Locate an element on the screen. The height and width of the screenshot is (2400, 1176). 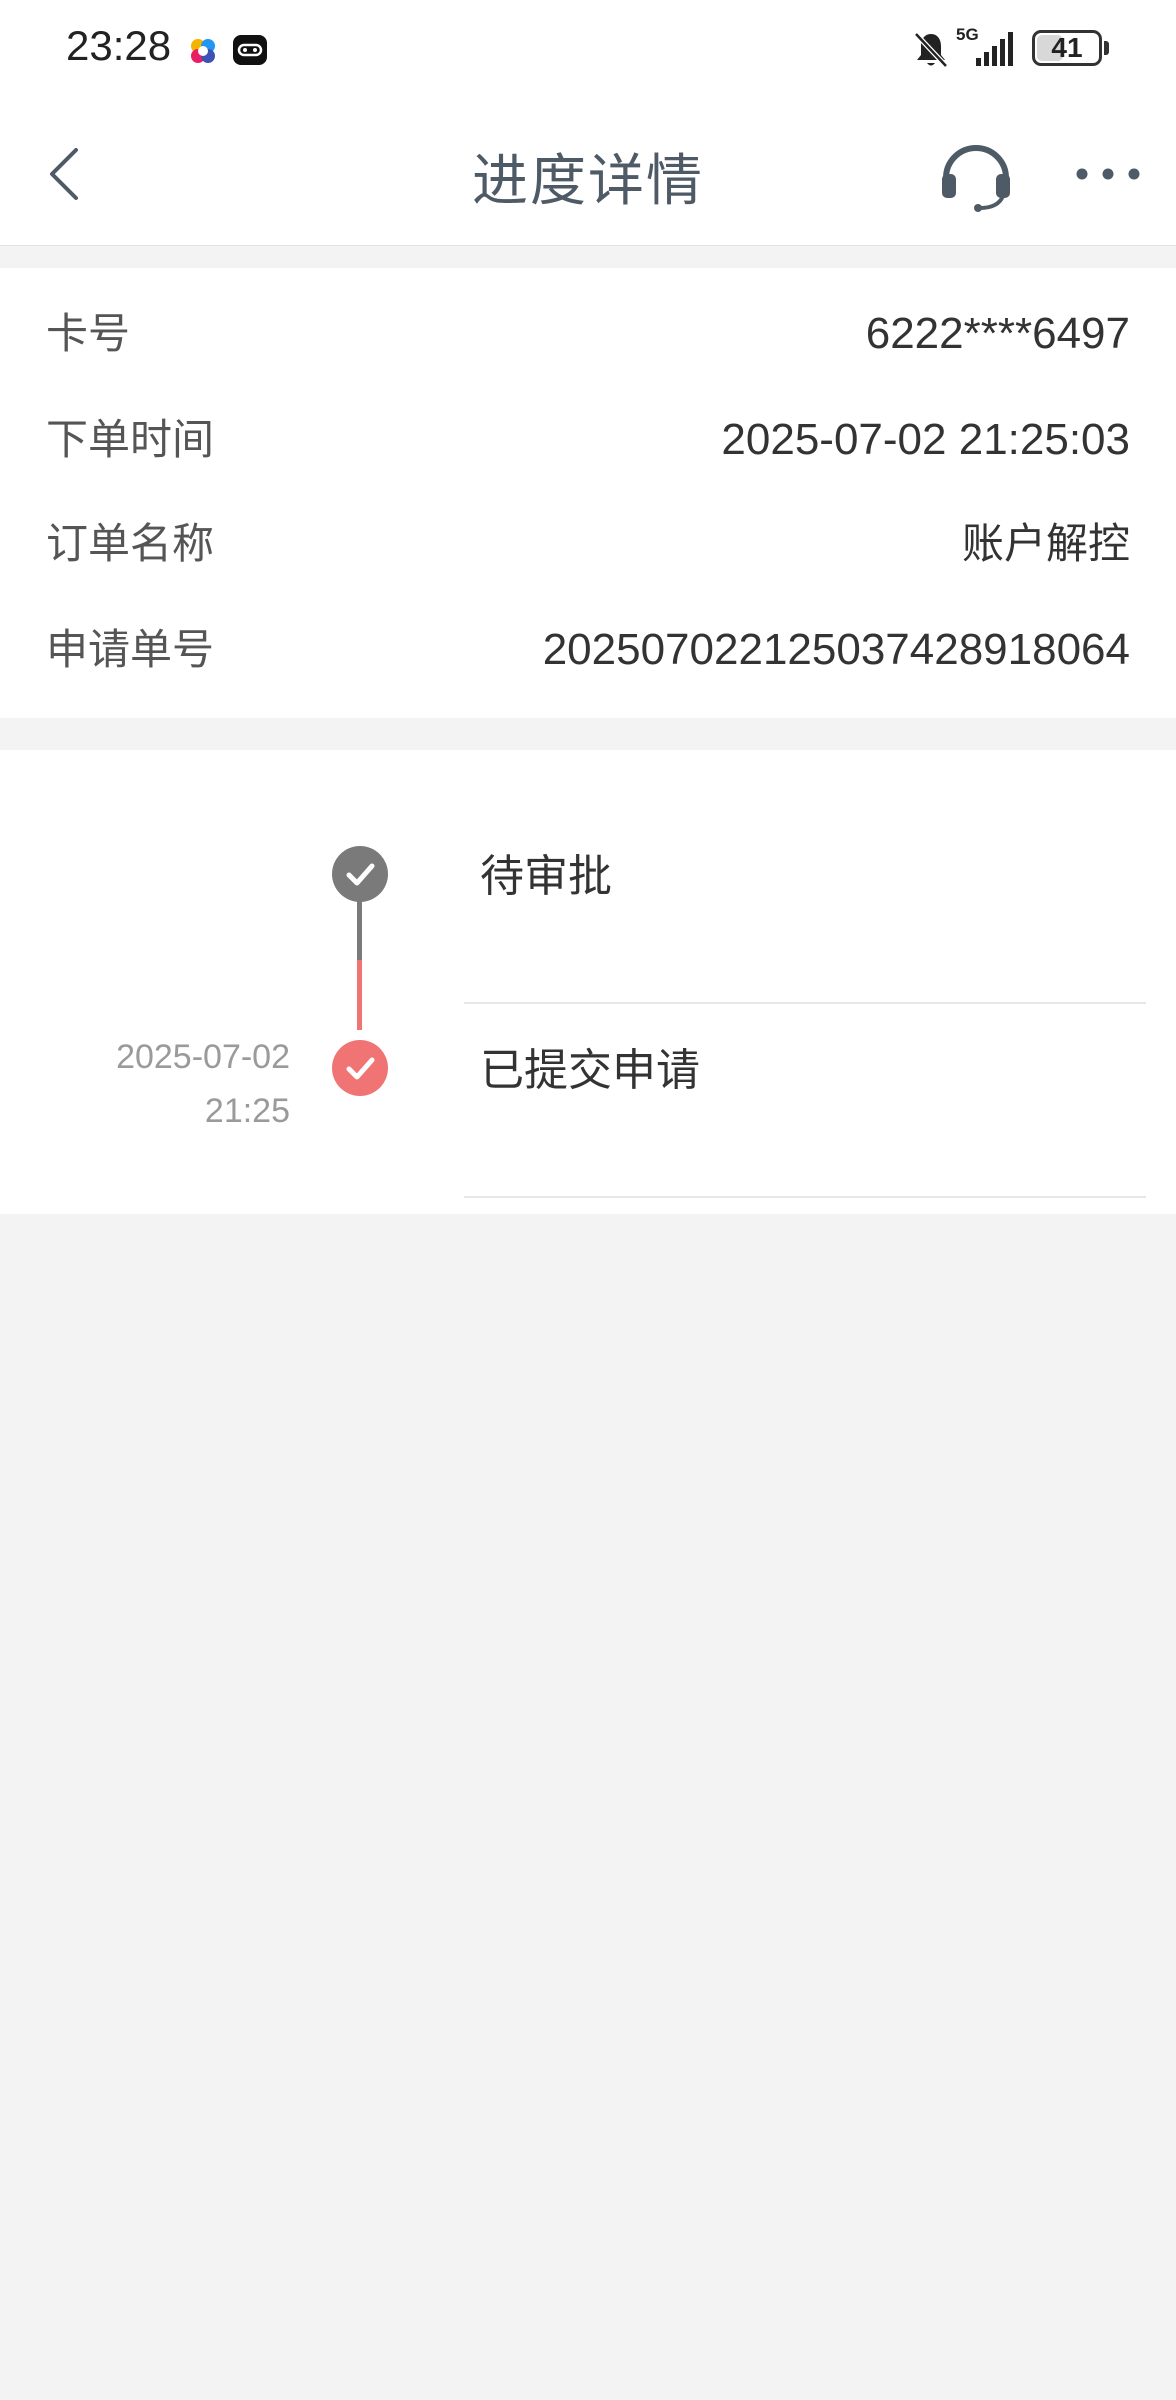
headset-icon is located at coordinates (976, 174).